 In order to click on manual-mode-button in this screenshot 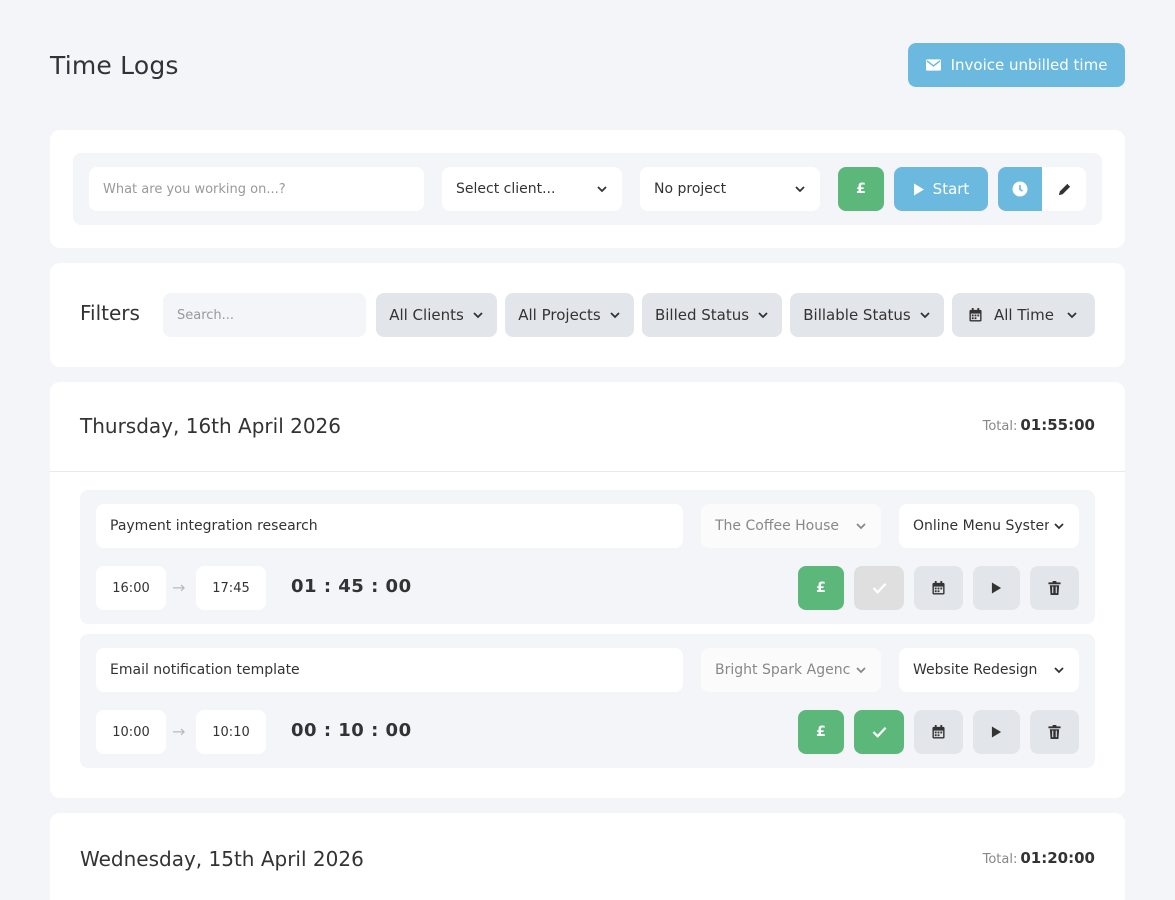, I will do `click(1064, 189)`.